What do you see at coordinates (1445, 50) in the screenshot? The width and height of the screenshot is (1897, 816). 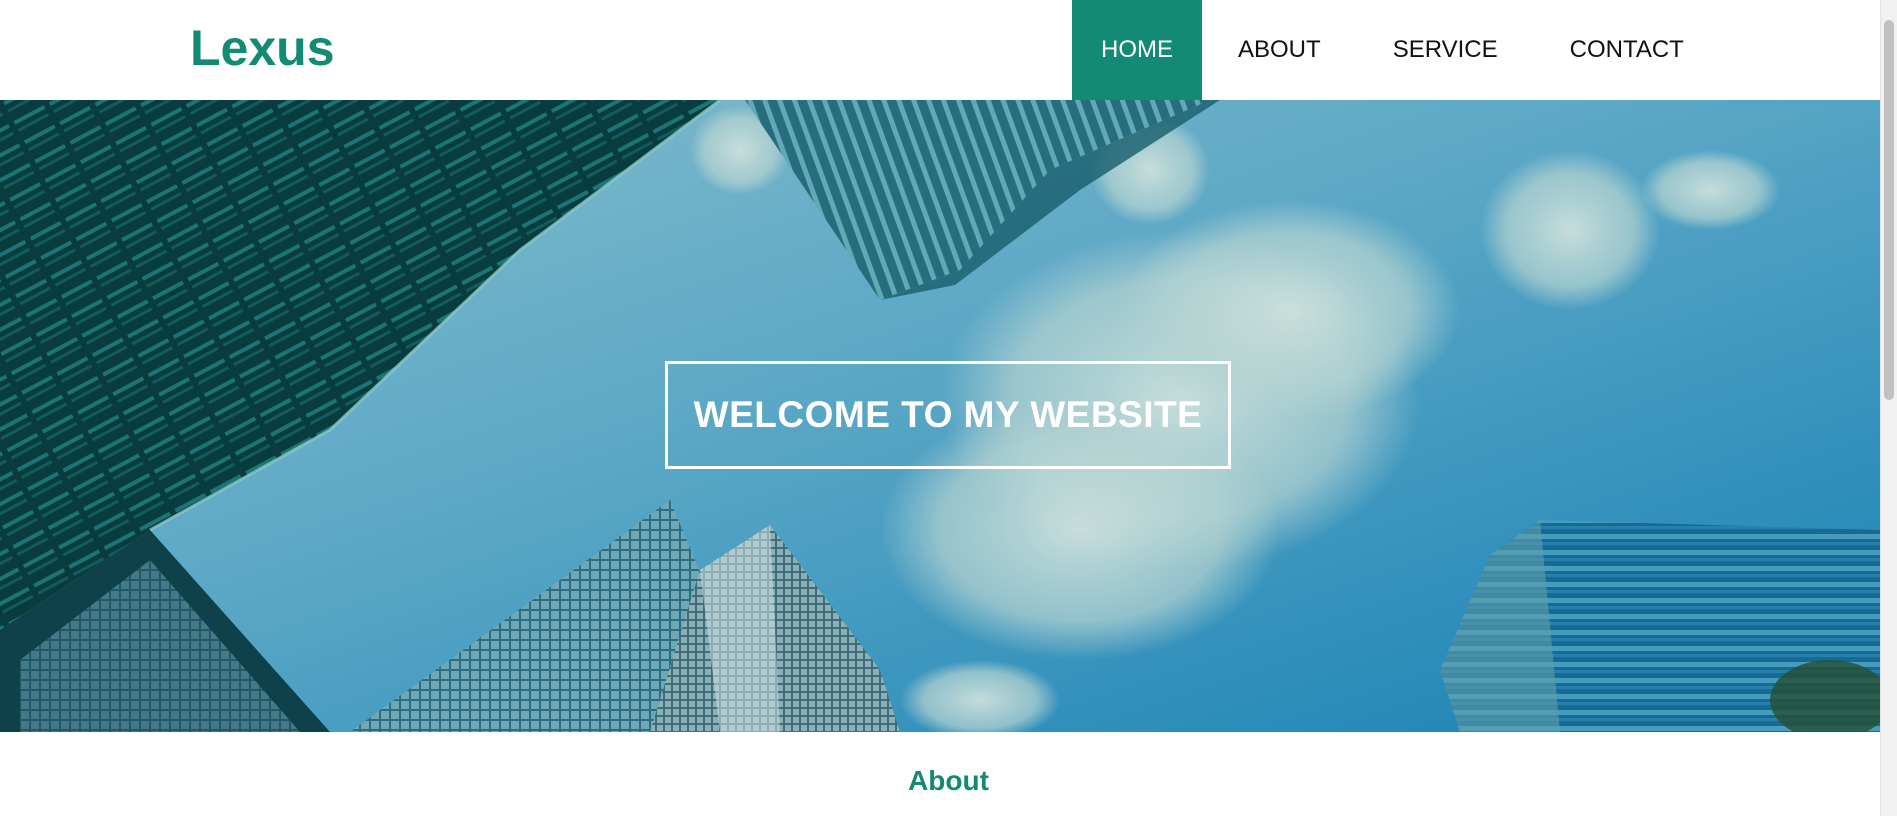 I see `nav-service: SERVICE` at bounding box center [1445, 50].